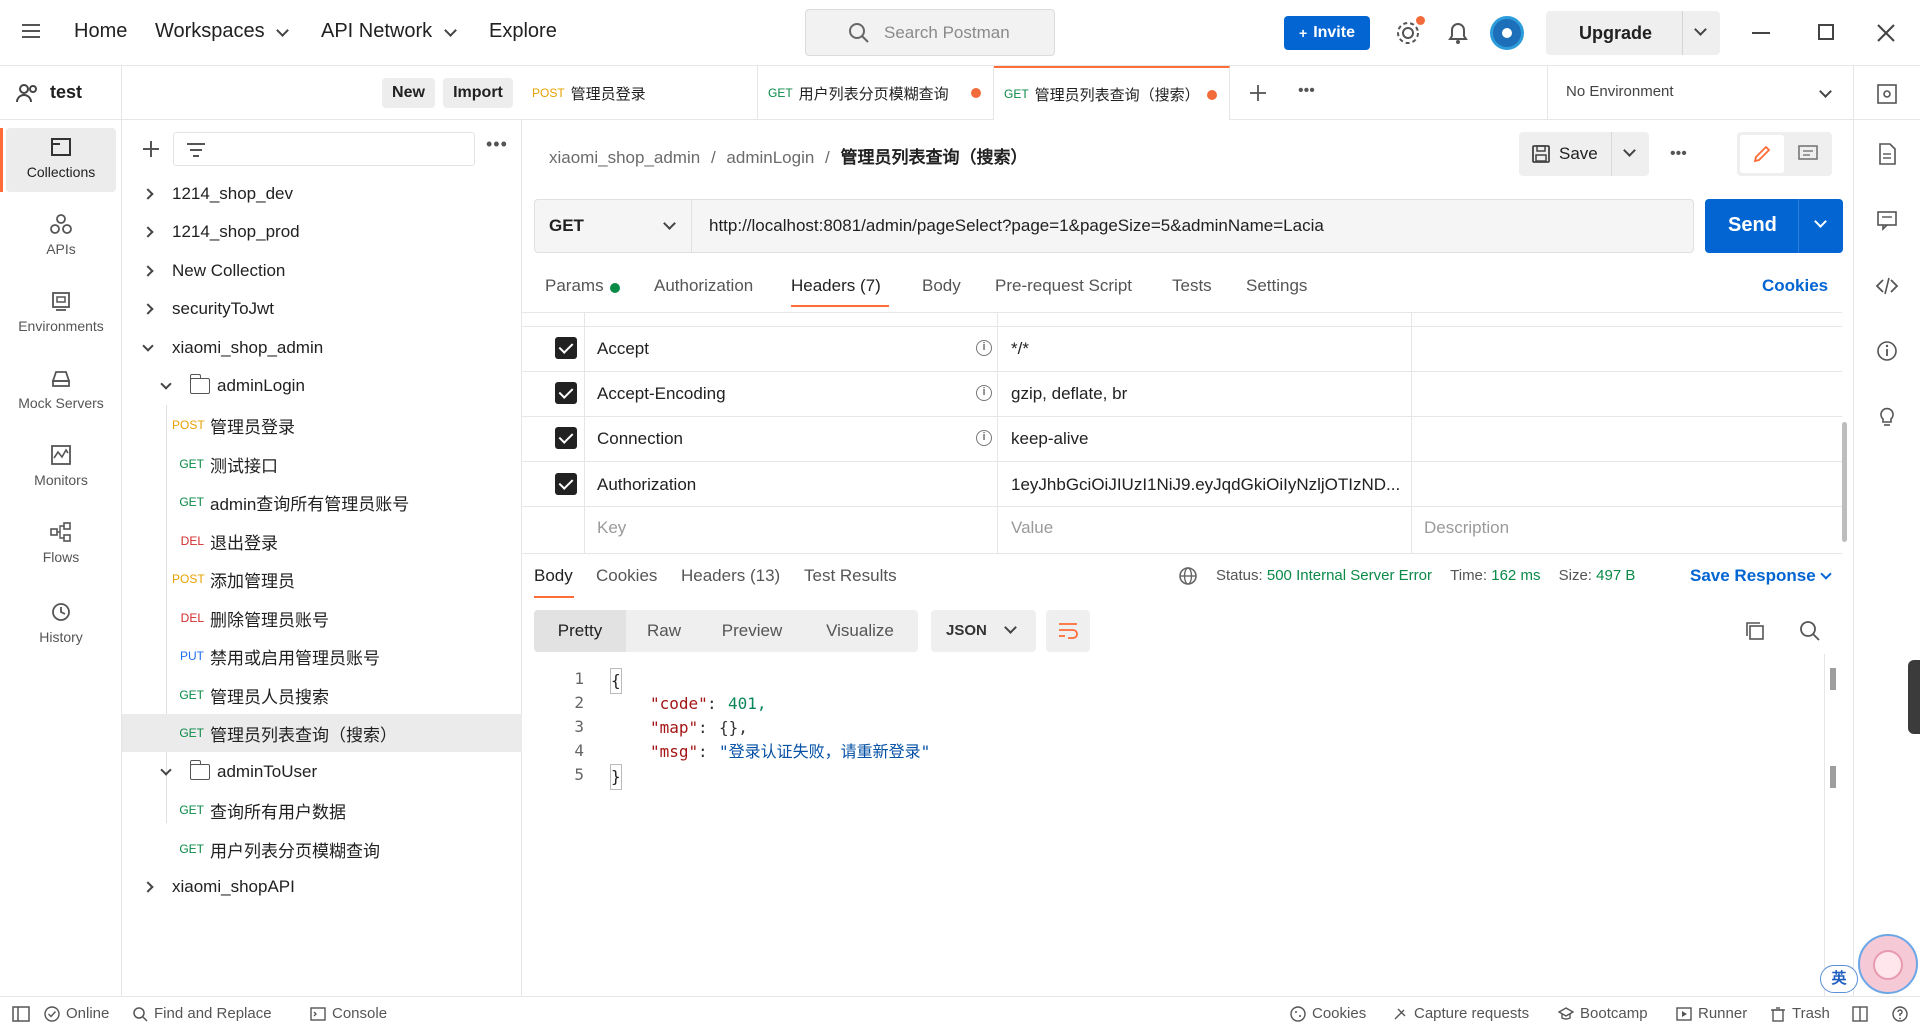  I want to click on size-value: 497 B, so click(1615, 575).